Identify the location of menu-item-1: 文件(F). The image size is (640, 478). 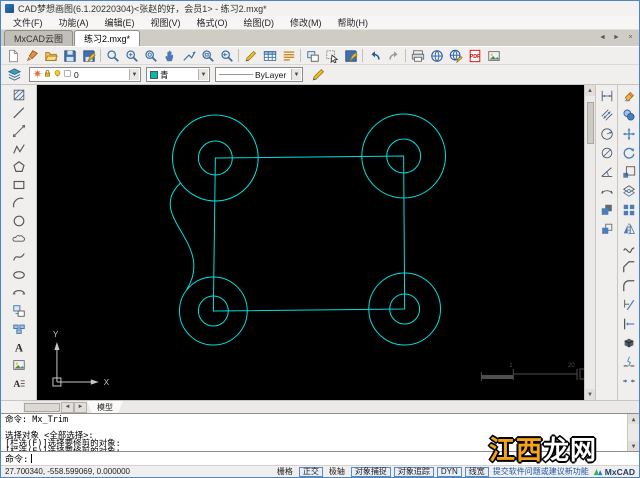
(28, 22).